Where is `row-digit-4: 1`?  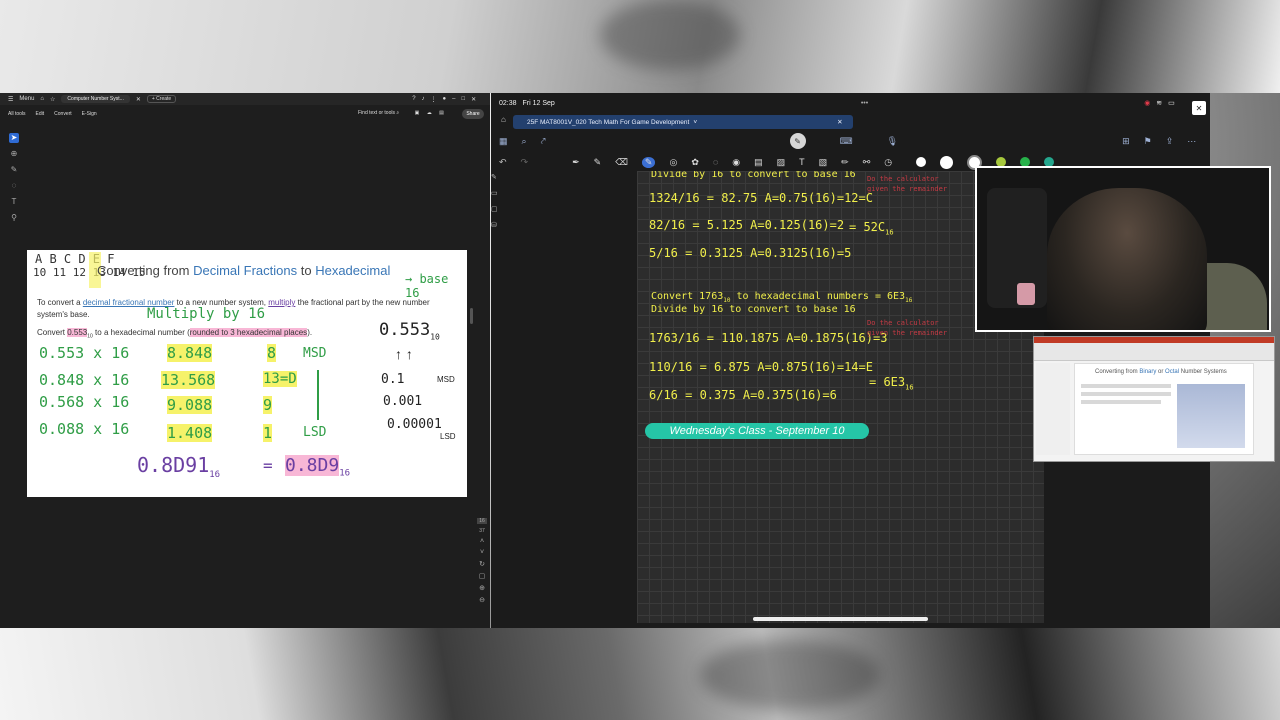
row-digit-4: 1 is located at coordinates (268, 433).